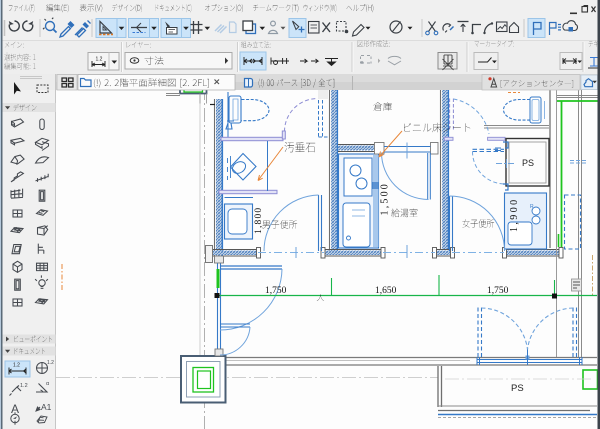 The height and width of the screenshot is (429, 600). Describe the element at coordinates (48, 384) in the screenshot. I see `svg-text: α` at that location.